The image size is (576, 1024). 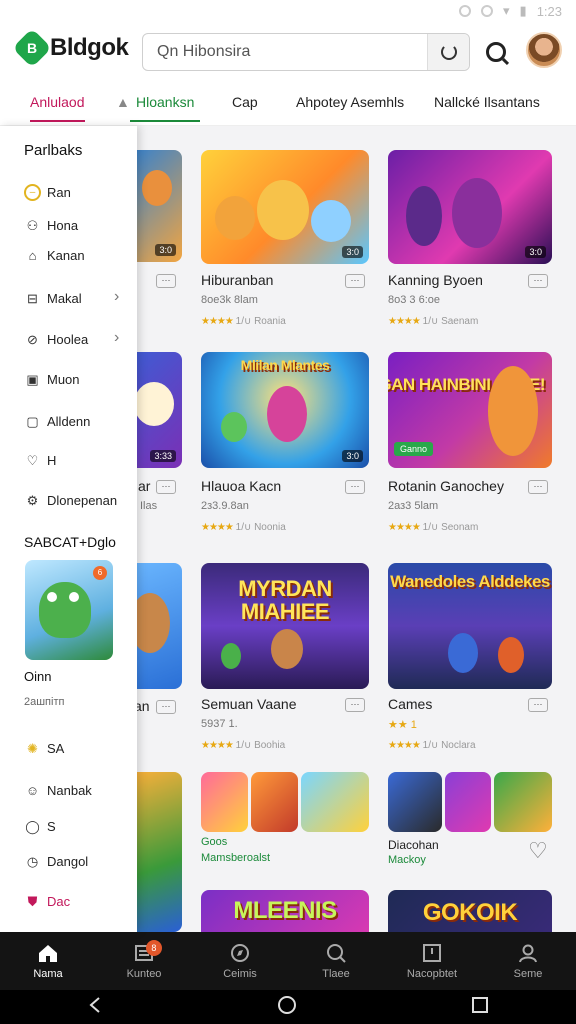 What do you see at coordinates (56, 861) in the screenshot?
I see `sidebar-item: ◷ Dangol` at bounding box center [56, 861].